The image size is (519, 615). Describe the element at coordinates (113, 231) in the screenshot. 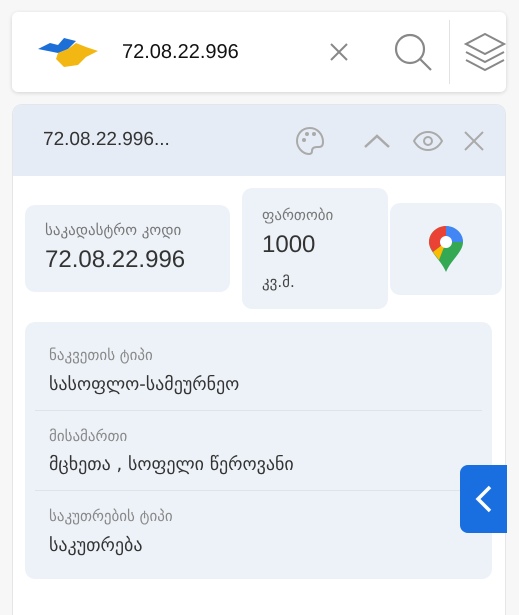

I see `tile-label: საკადასტრო კოდი` at that location.